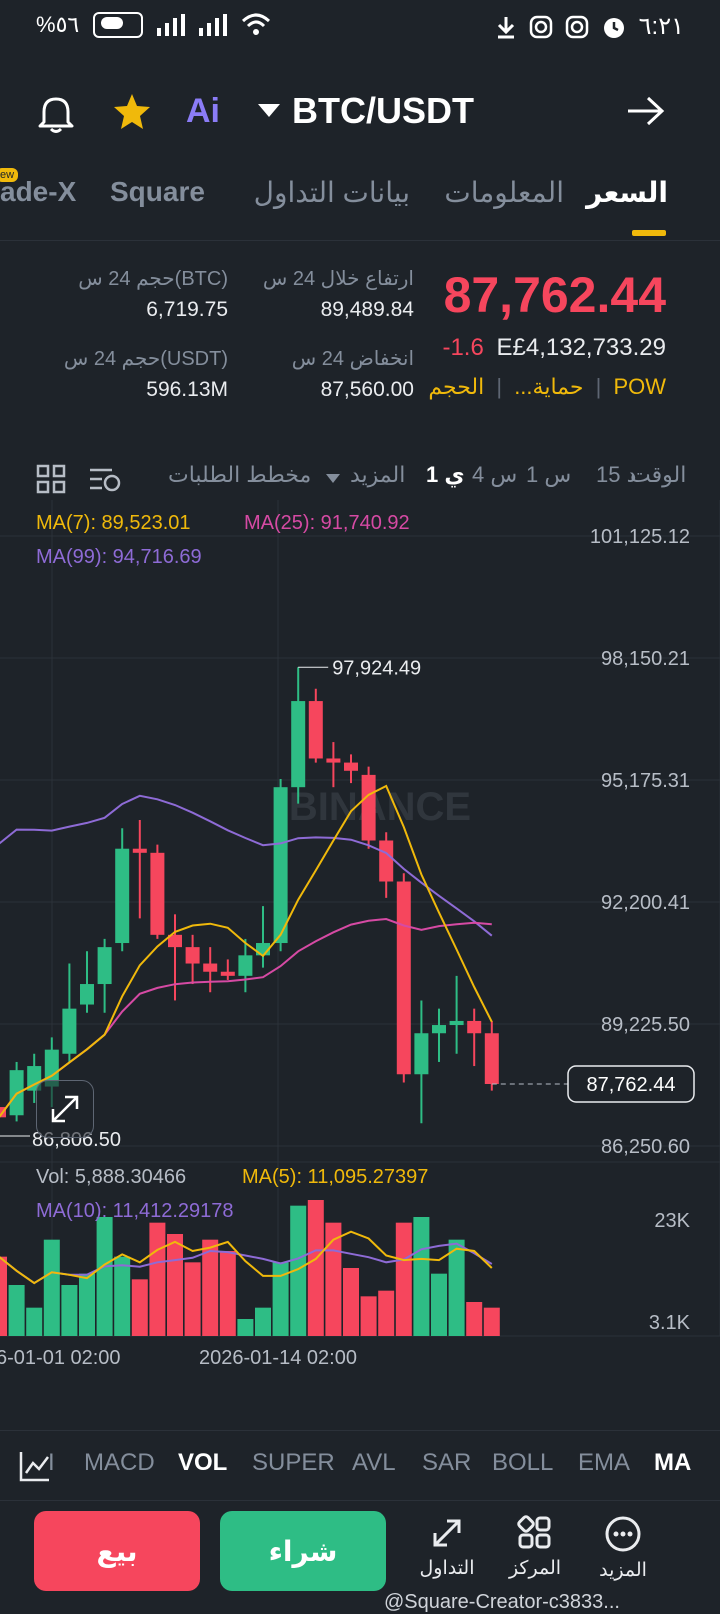 The height and width of the screenshot is (1614, 720). Describe the element at coordinates (113, 523) in the screenshot. I see `ma7-legend: MA(7): 89,523.01` at that location.